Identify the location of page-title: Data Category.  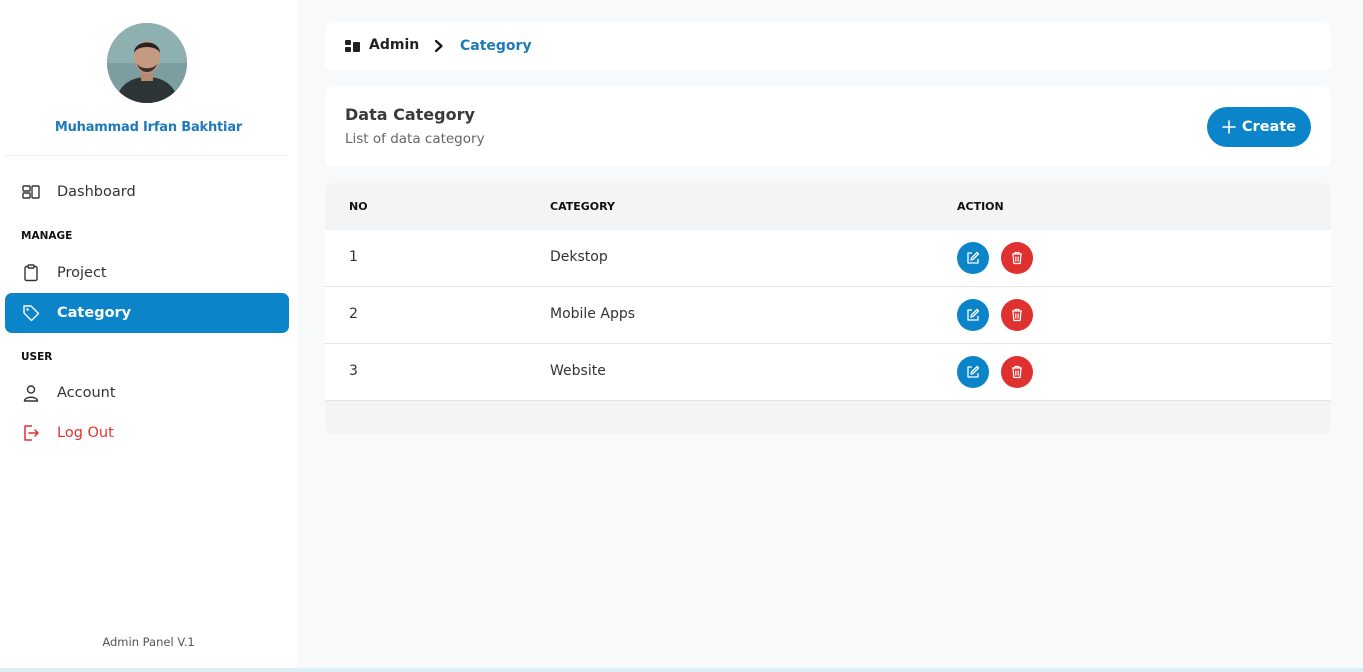
(410, 114).